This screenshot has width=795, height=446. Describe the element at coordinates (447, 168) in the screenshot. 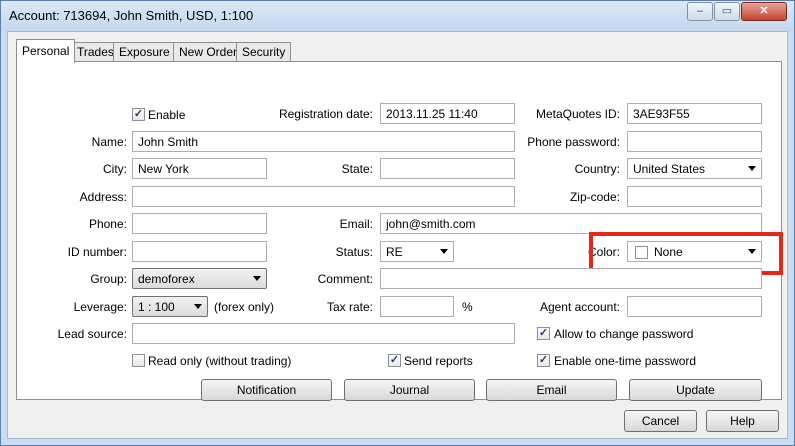

I see `state-field` at that location.